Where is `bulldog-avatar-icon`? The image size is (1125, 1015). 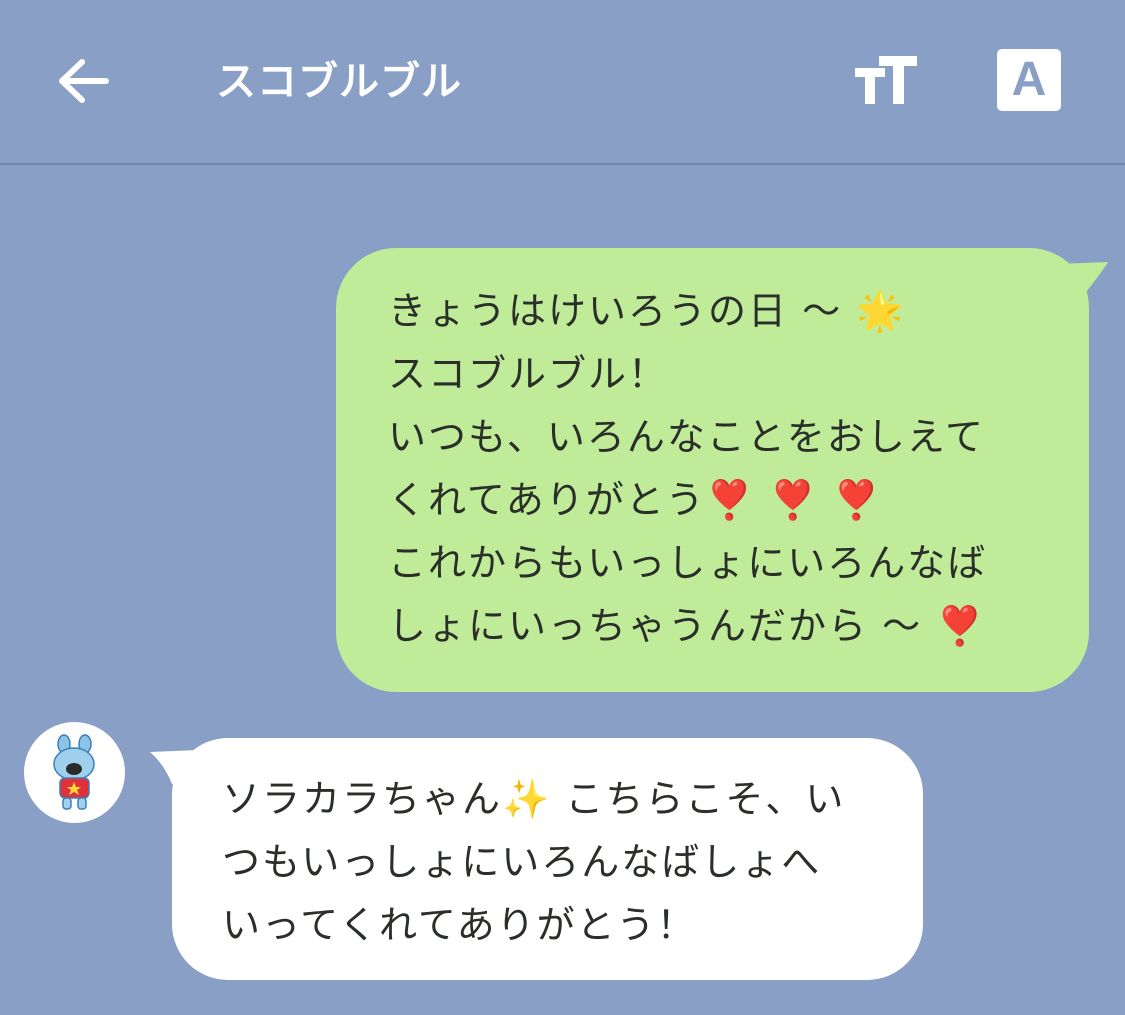
bulldog-avatar-icon is located at coordinates (74, 772).